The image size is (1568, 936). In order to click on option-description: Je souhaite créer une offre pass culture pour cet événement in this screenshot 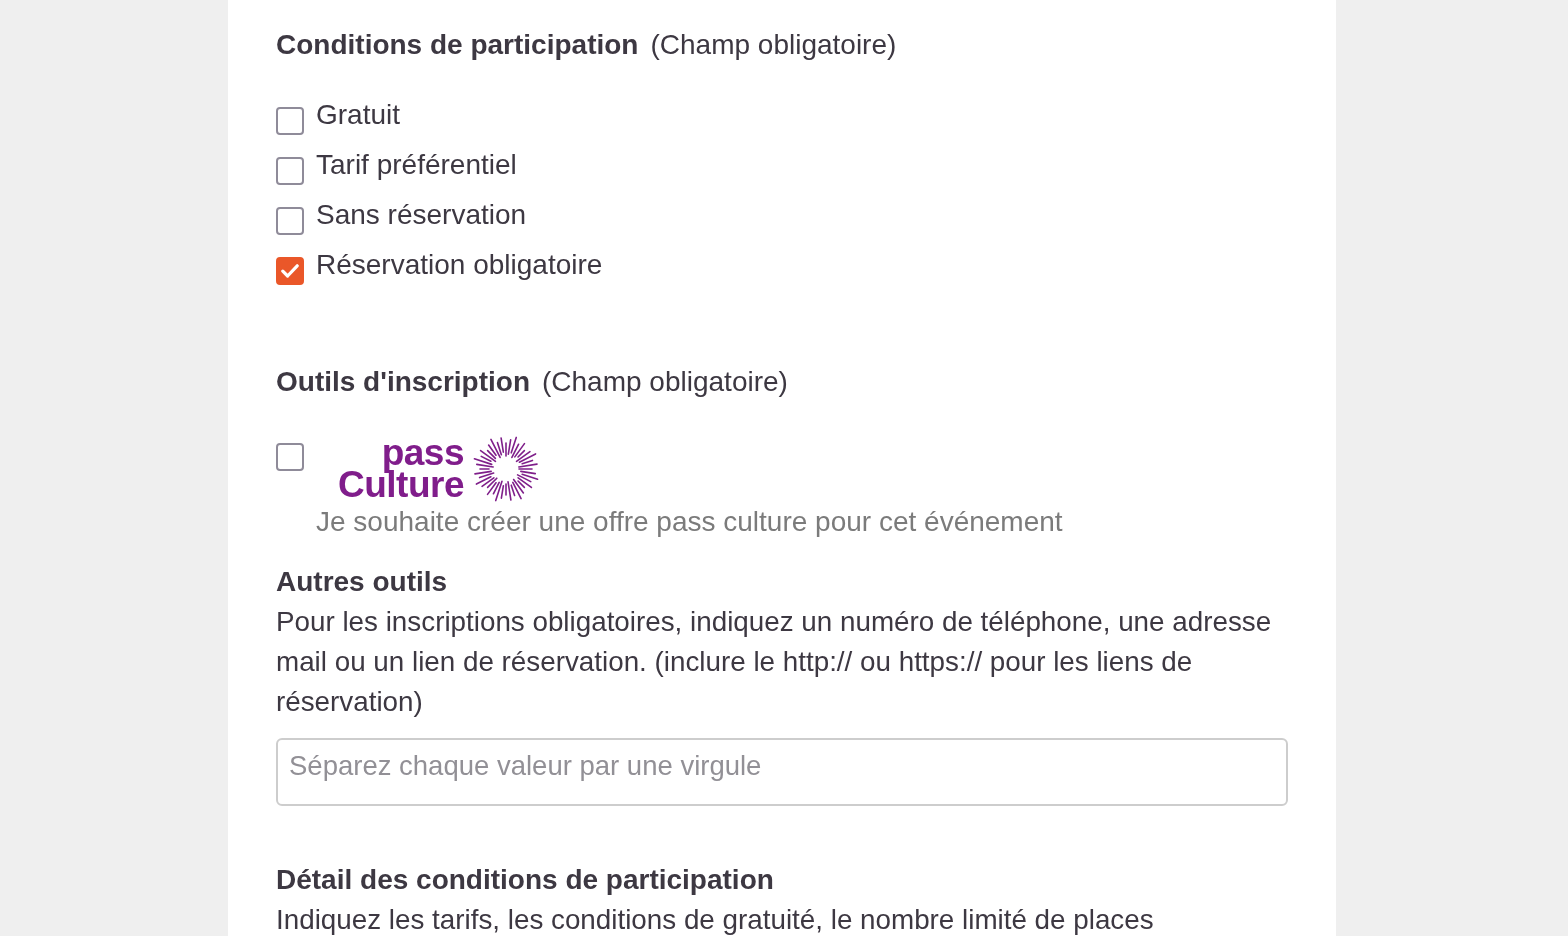, I will do `click(689, 521)`.